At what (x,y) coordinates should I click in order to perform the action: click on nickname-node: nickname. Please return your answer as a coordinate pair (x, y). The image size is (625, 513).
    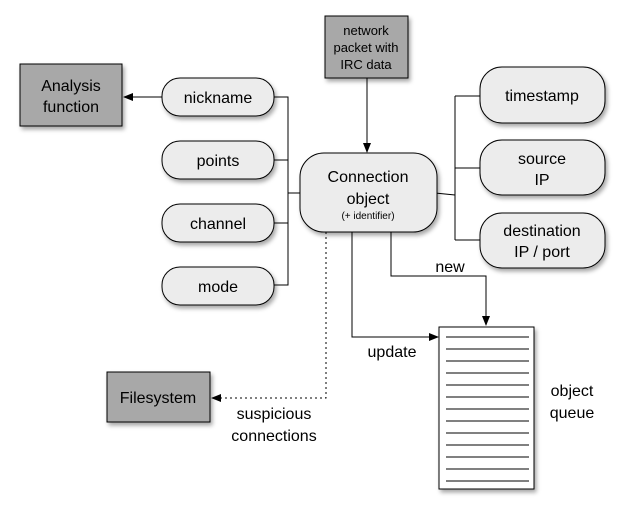
    Looking at the image, I should click on (218, 97).